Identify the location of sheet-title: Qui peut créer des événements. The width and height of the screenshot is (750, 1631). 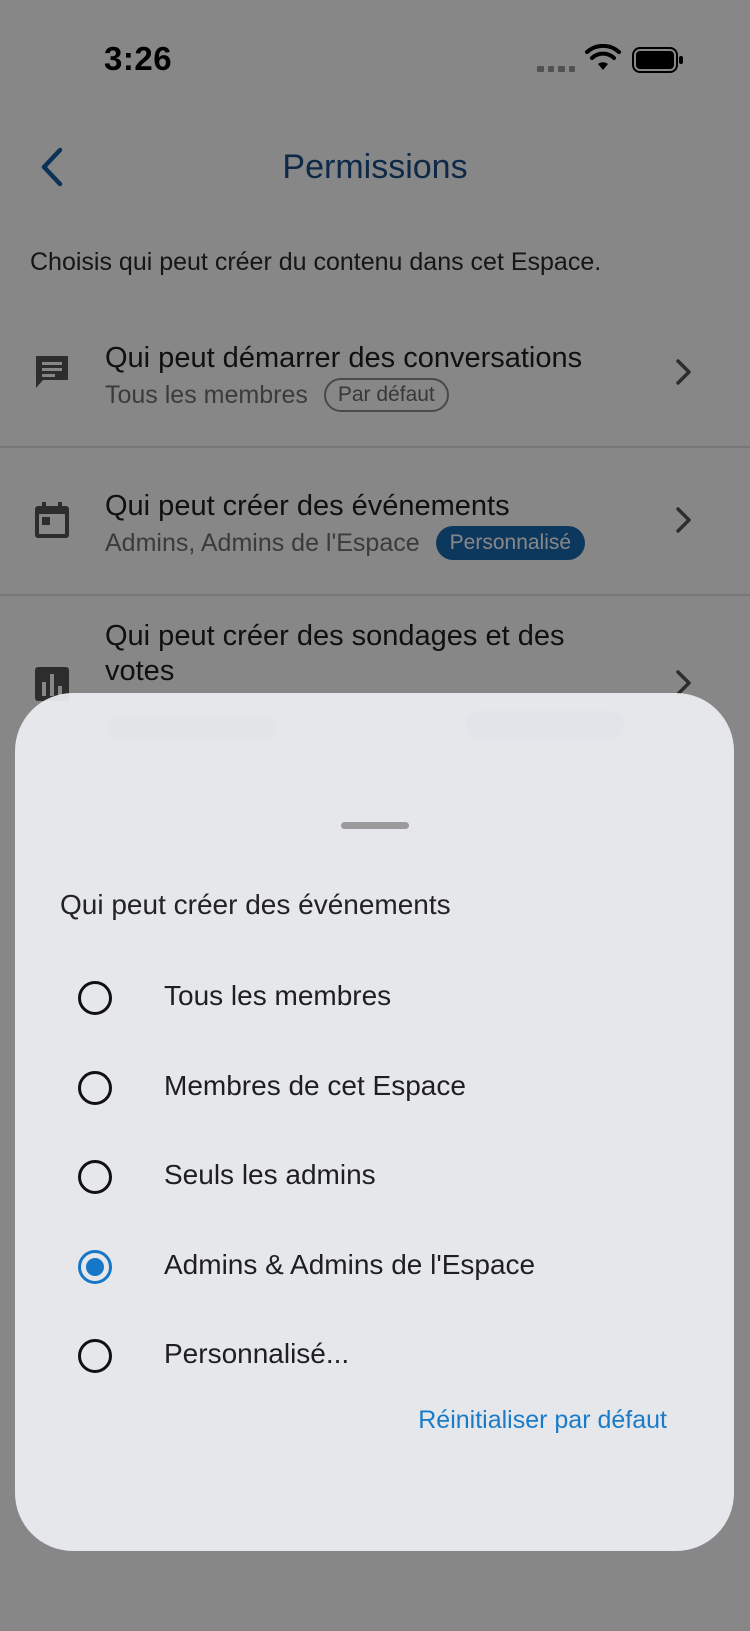
(255, 904).